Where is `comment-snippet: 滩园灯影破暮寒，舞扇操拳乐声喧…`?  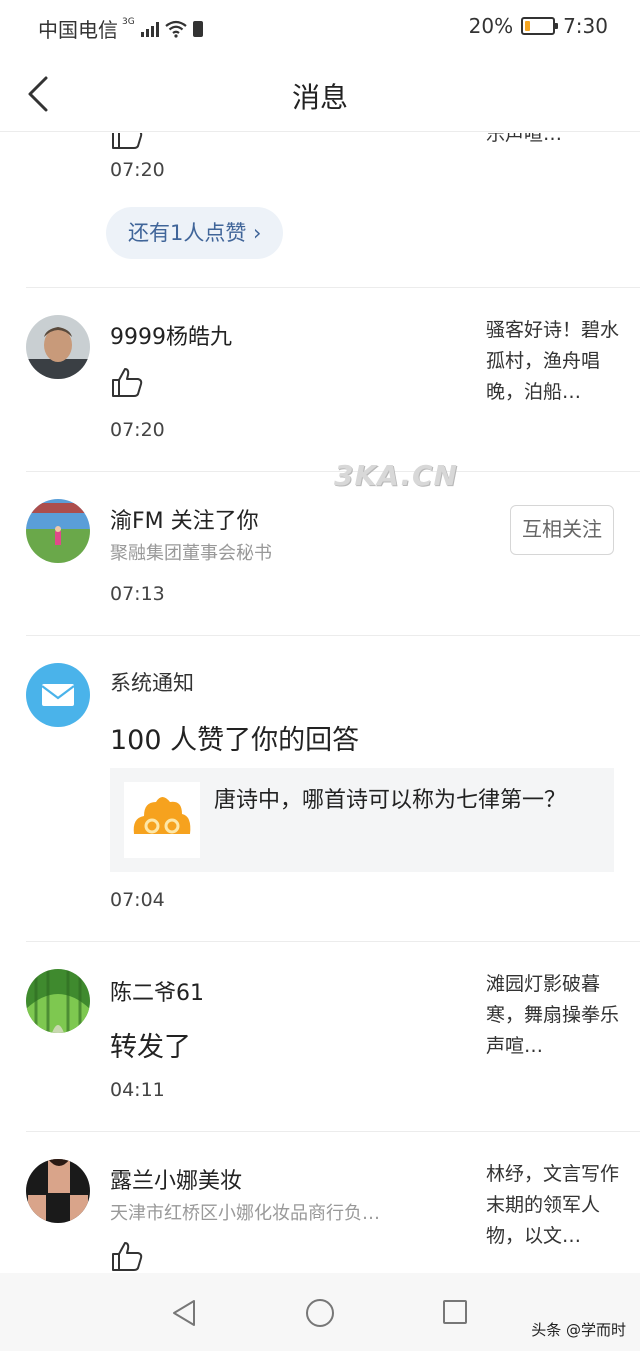
comment-snippet: 滩园灯影破暮寒，舞扇操拳乐声喧… is located at coordinates (553, 1015).